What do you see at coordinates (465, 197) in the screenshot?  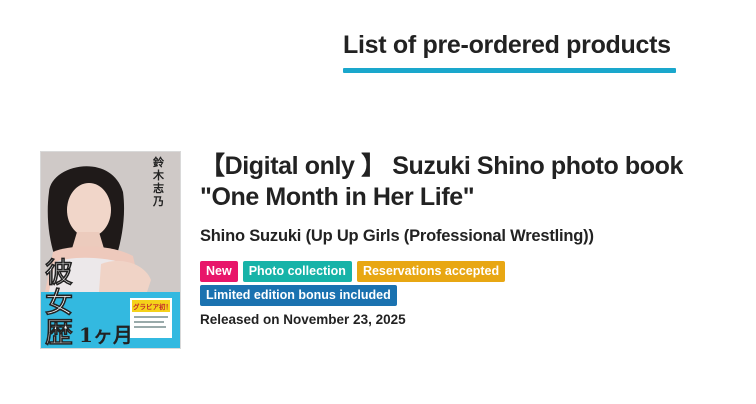 I see `product-title-line-2: "One Month in Her Life"` at bounding box center [465, 197].